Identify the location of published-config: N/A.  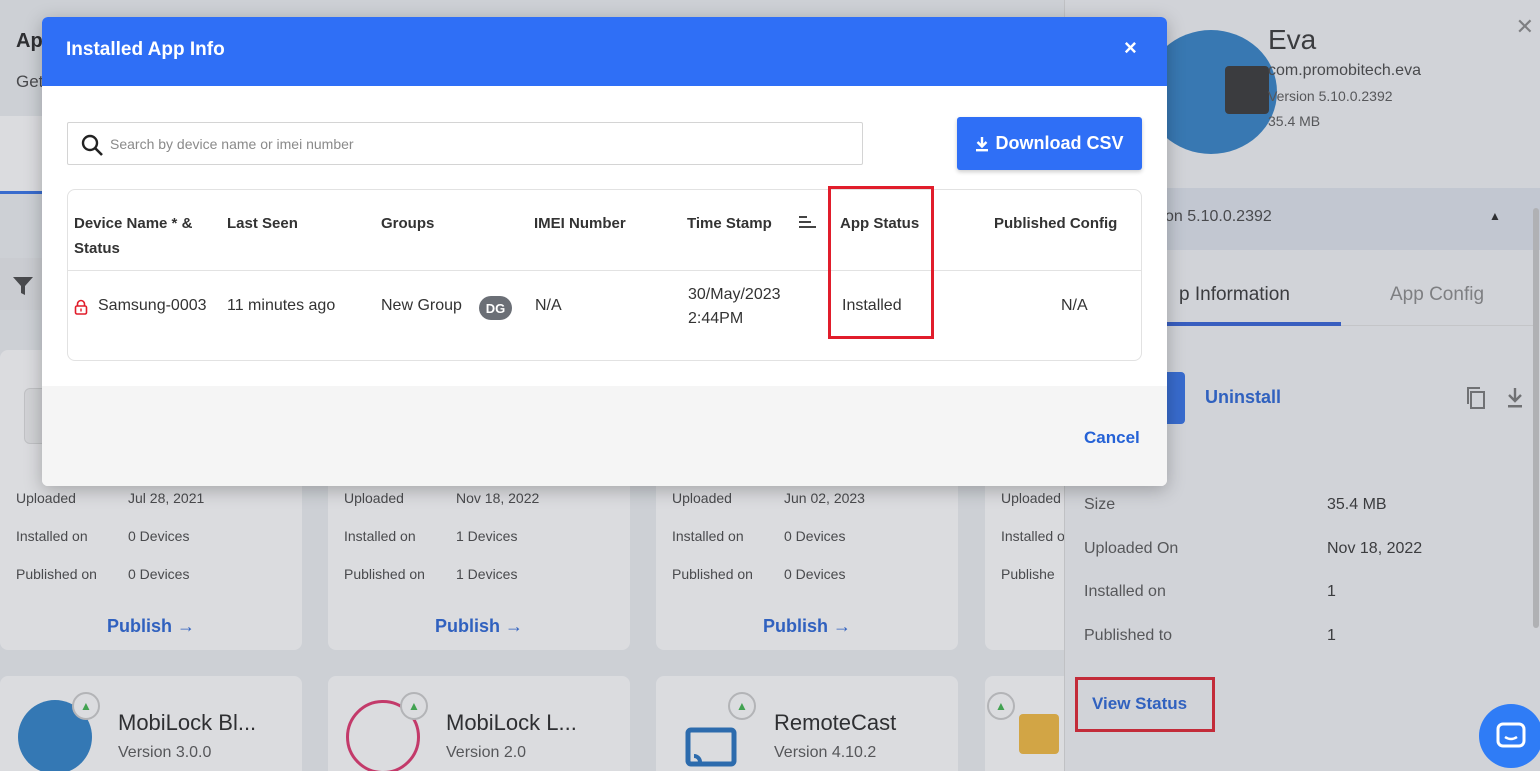
(1074, 305).